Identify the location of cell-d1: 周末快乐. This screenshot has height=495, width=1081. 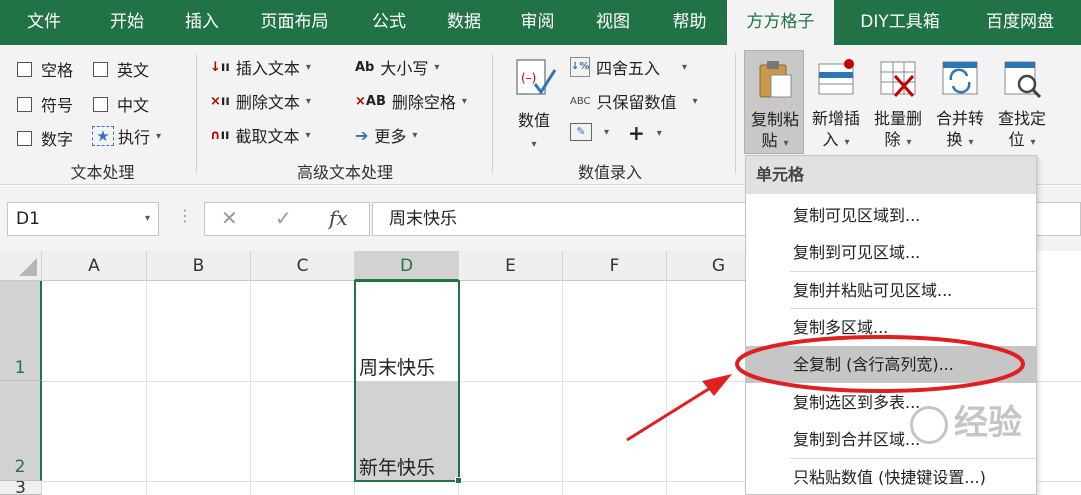
(397, 366).